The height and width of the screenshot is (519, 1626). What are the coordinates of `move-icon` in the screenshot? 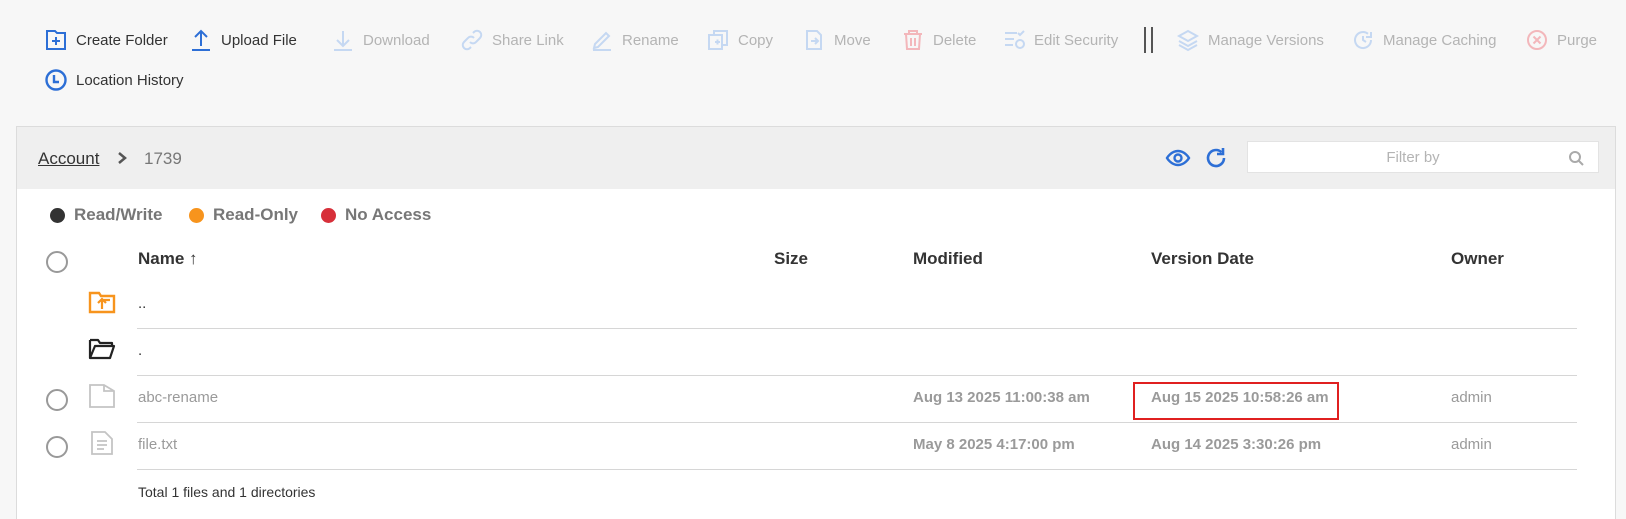 It's located at (814, 40).